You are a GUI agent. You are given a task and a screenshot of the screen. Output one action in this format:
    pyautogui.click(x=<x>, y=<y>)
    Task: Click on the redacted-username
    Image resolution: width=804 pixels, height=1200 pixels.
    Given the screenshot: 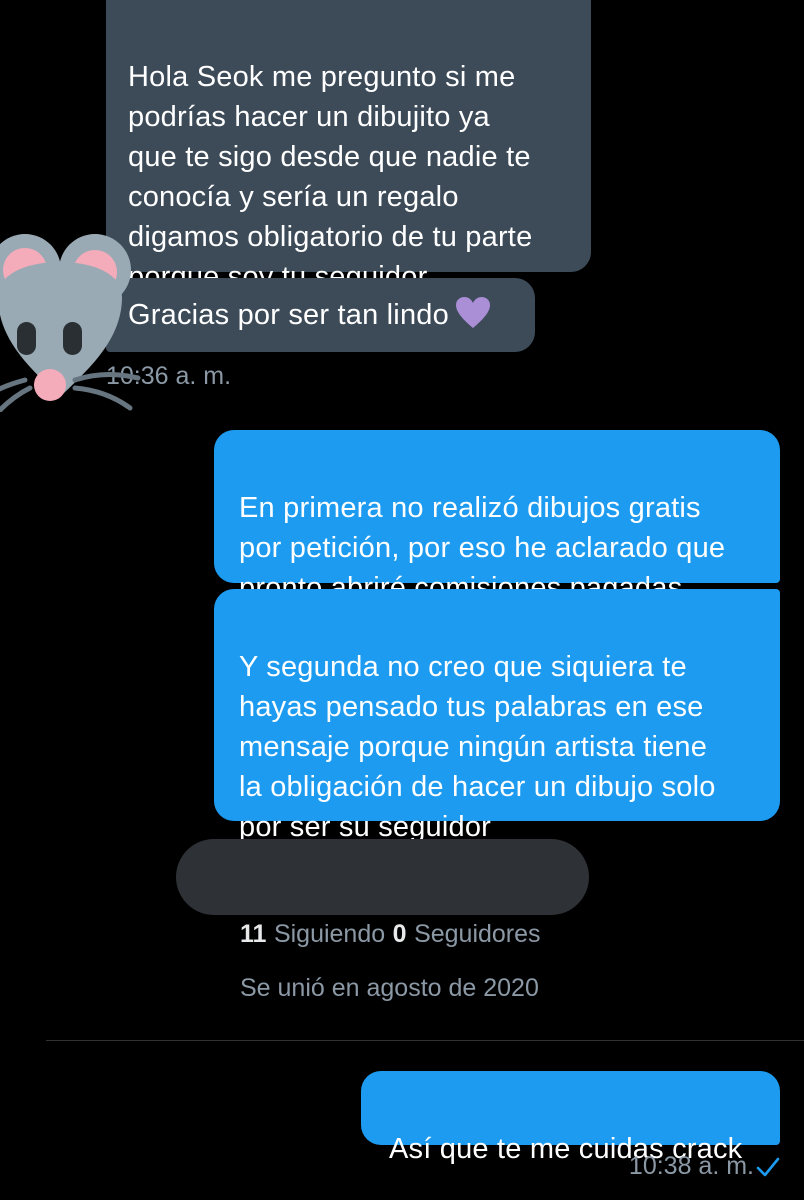 What is the action you would take?
    pyautogui.click(x=382, y=877)
    